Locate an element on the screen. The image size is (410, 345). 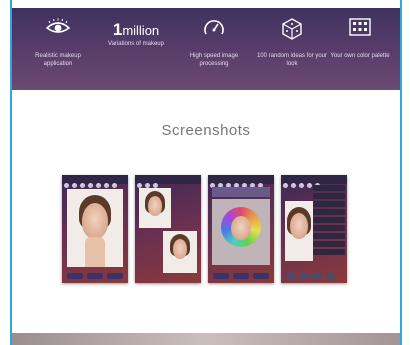
color-panel is located at coordinates (241, 232).